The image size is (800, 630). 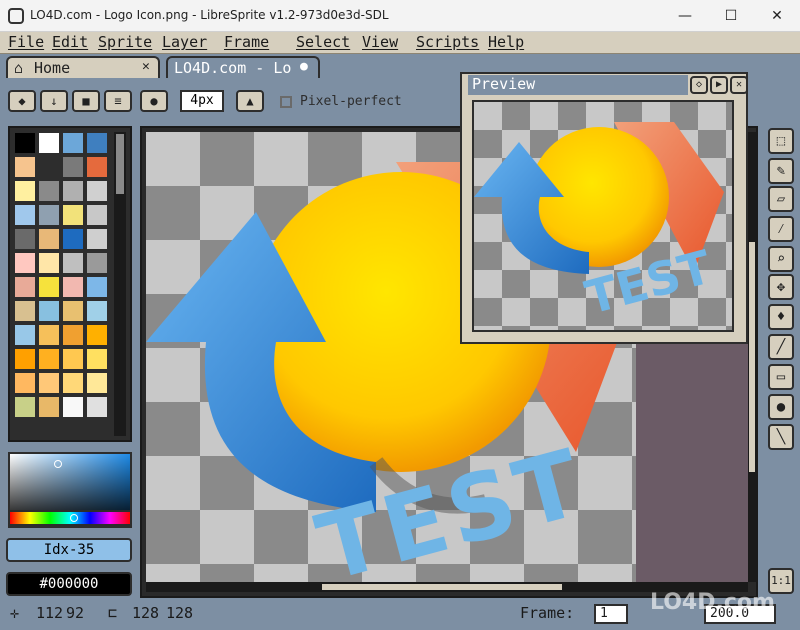 What do you see at coordinates (380, 42) in the screenshot?
I see `menu-view: View` at bounding box center [380, 42].